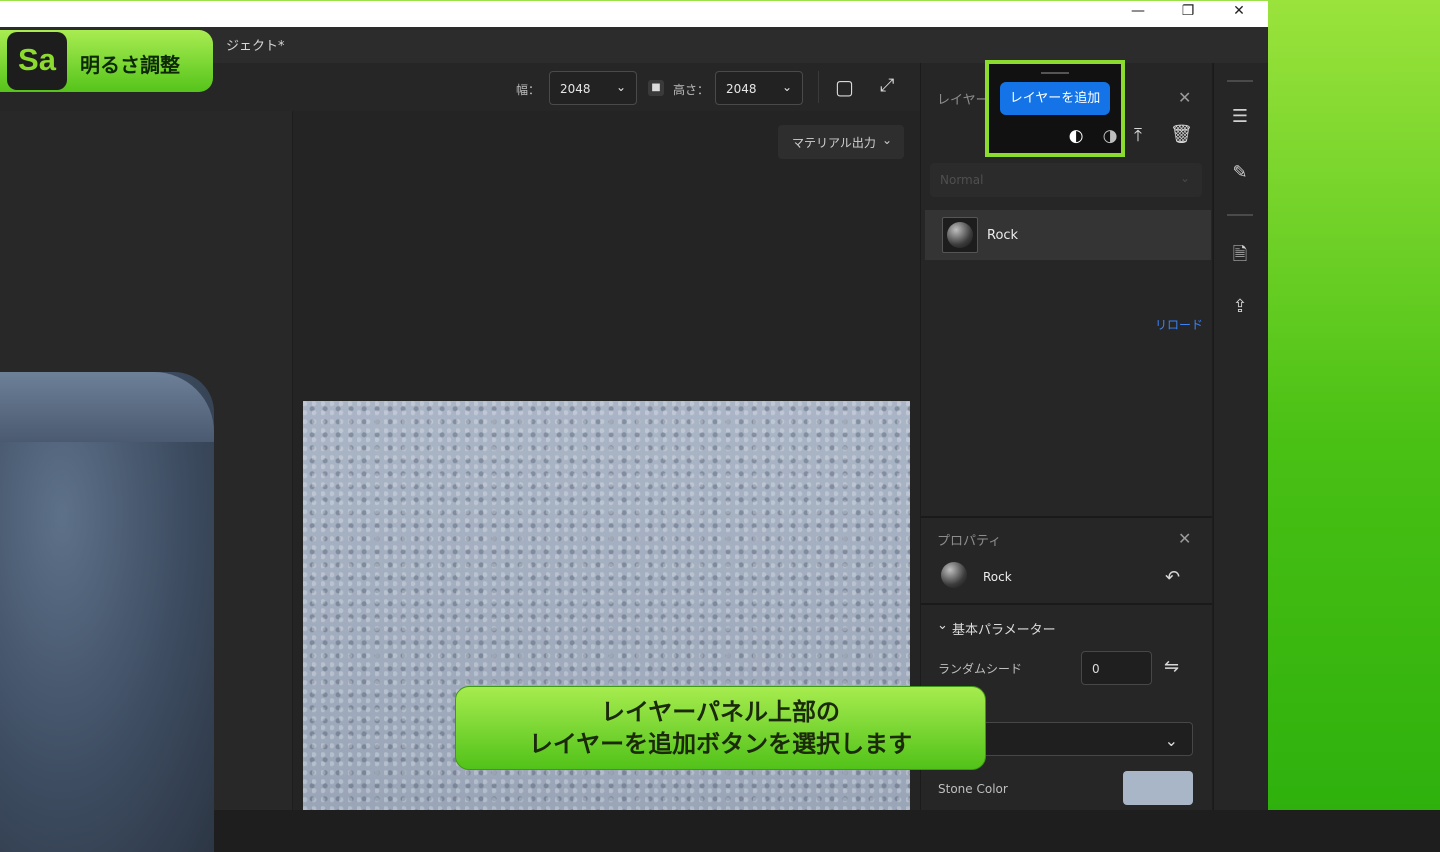  I want to click on badge-text: 明るさ調整, so click(130, 65).